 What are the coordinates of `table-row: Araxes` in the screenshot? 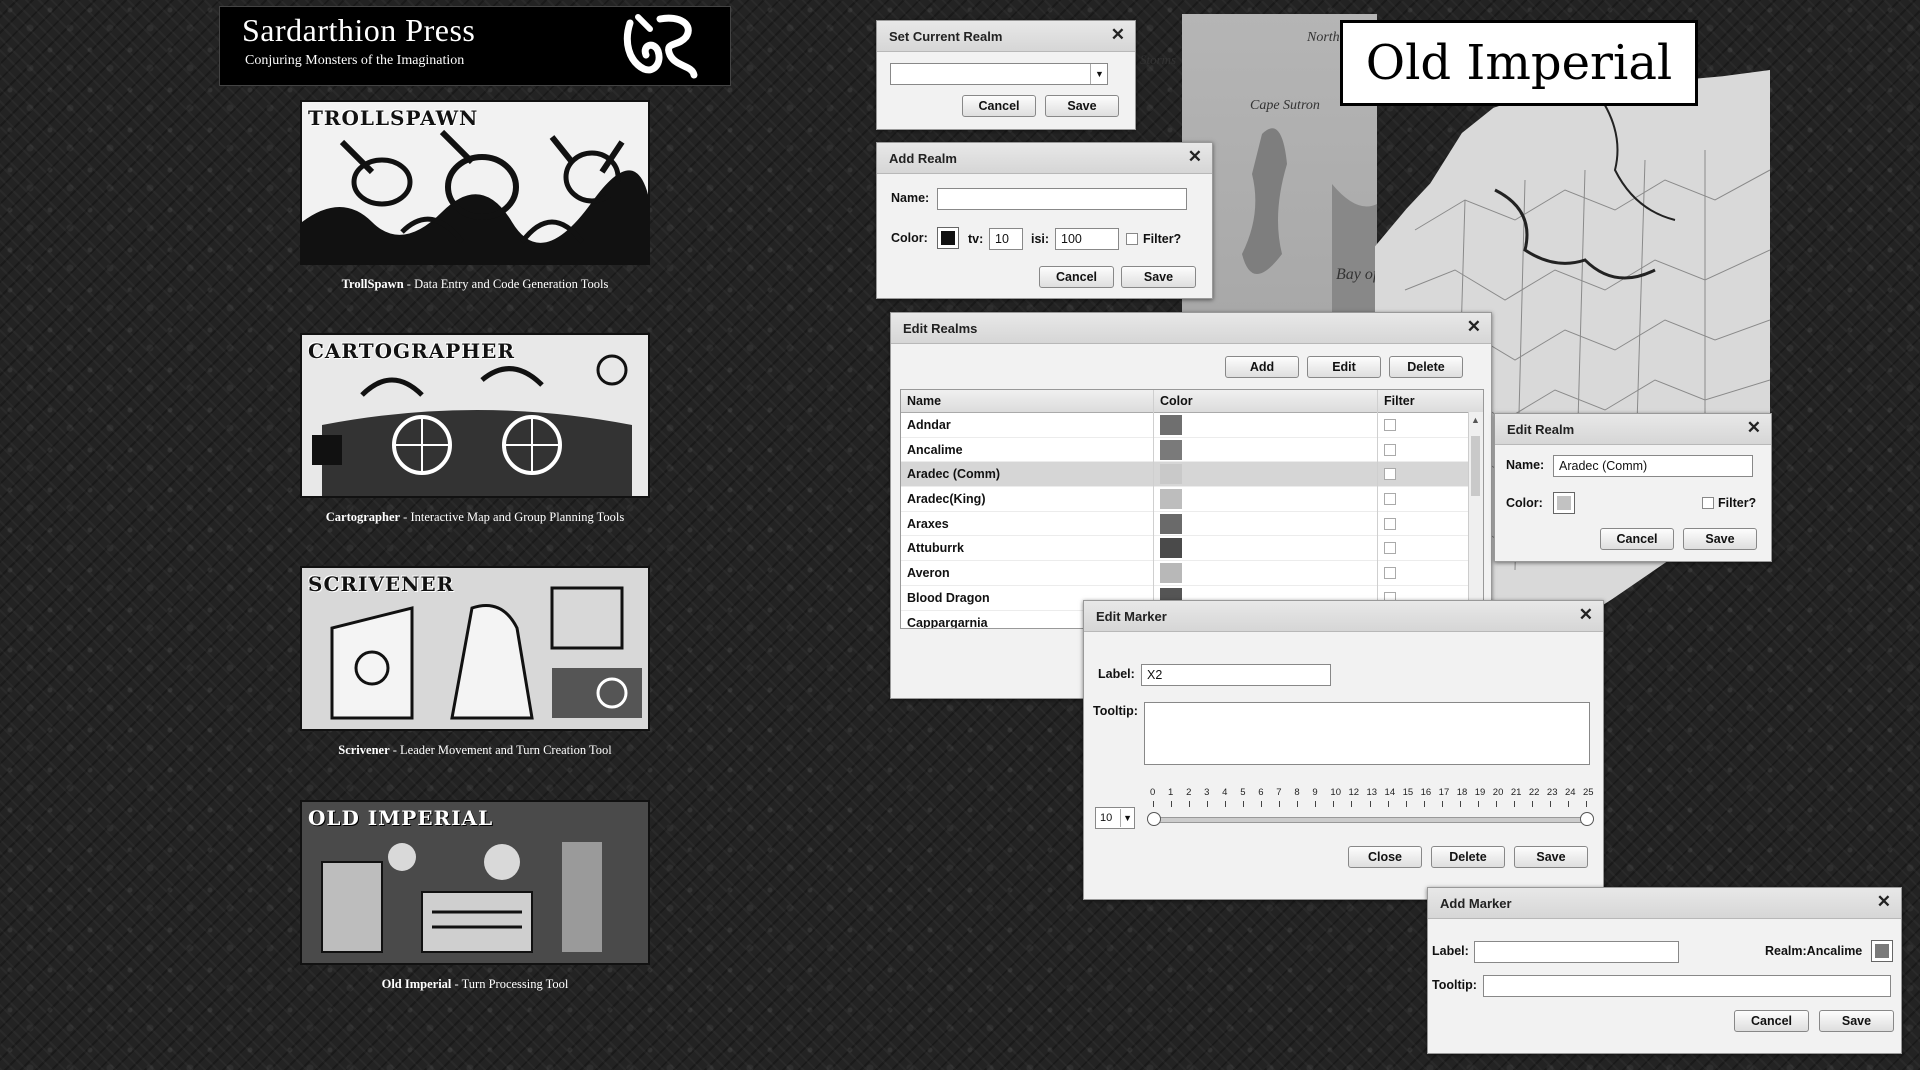 It's located at (1192, 524).